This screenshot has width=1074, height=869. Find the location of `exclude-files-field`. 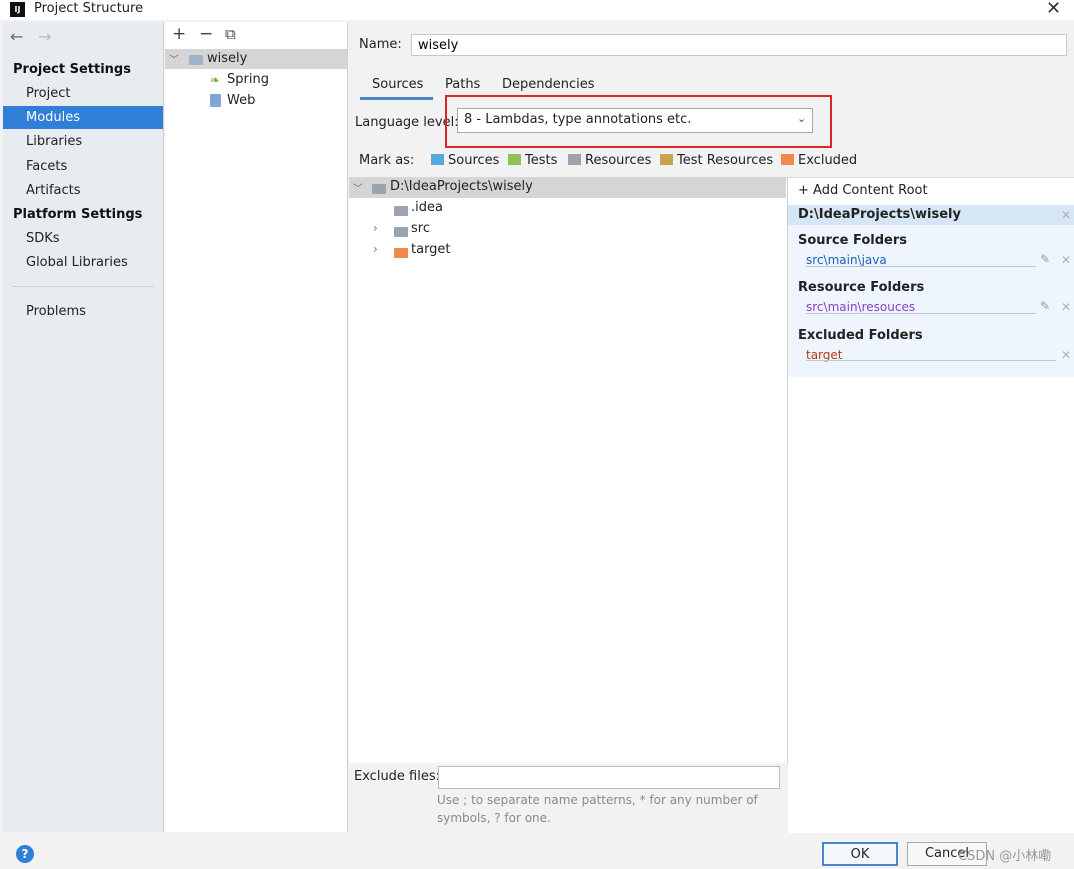

exclude-files-field is located at coordinates (609, 777).